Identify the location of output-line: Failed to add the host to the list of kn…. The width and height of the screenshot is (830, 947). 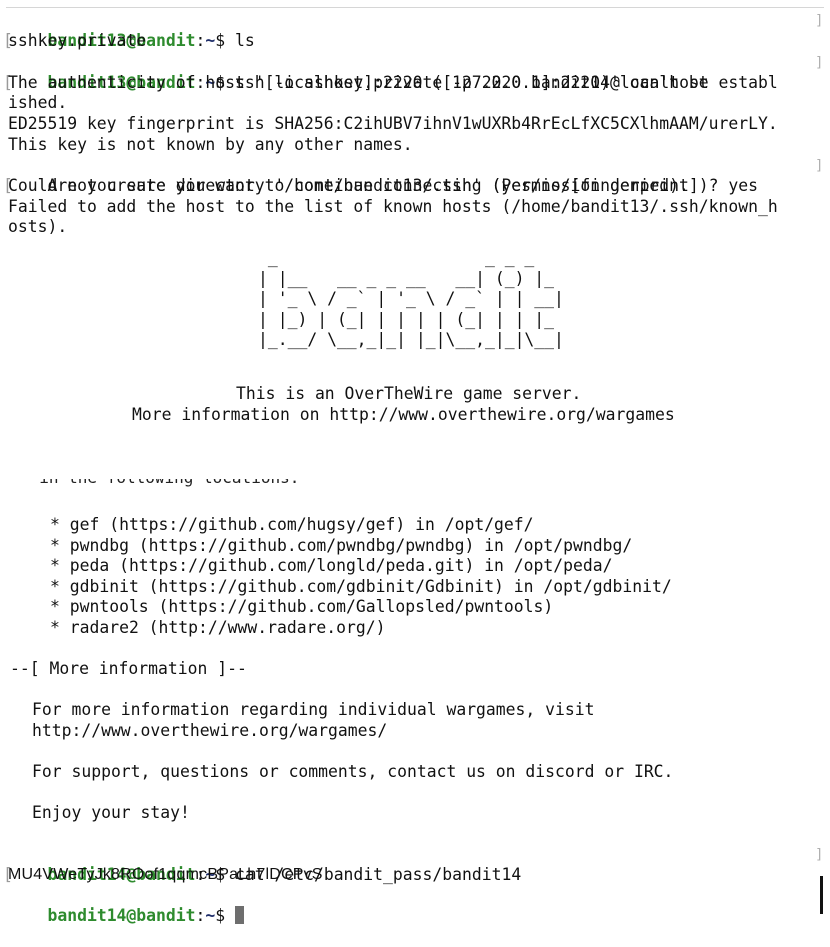
(393, 206).